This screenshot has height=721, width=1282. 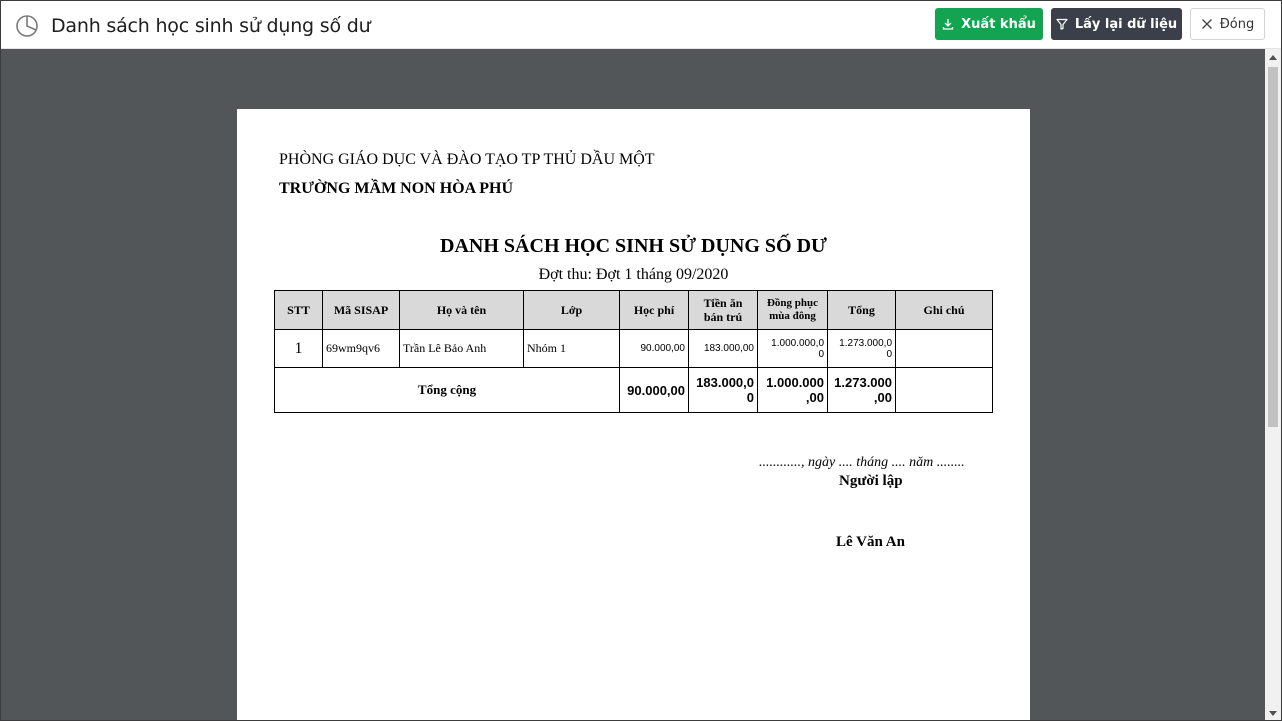 I want to click on cell-name: Trần Lê Bảo Anh, so click(x=461, y=348).